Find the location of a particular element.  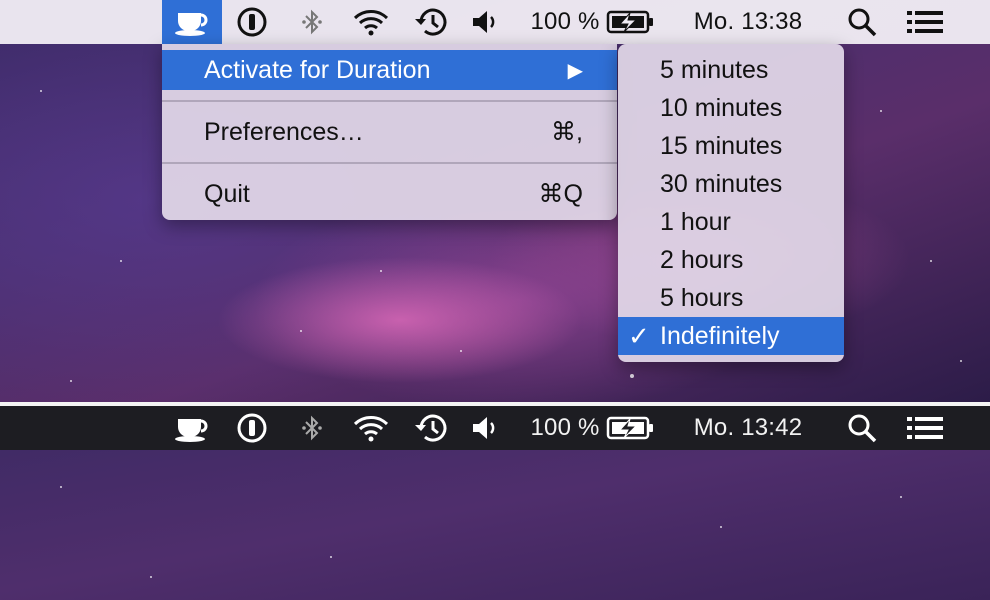

submenu-item-5-hours: 5 hours is located at coordinates (731, 298).